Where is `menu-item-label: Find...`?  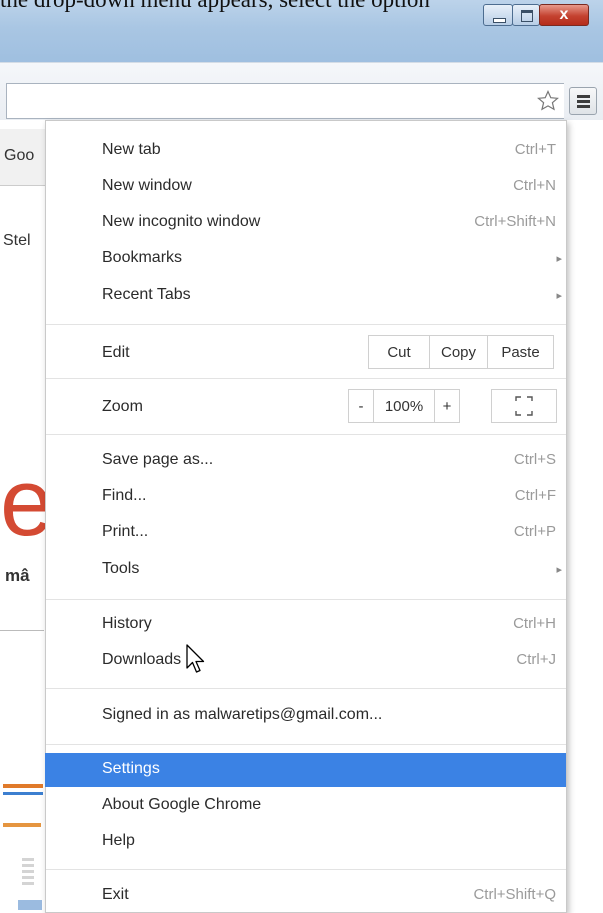
menu-item-label: Find... is located at coordinates (124, 495).